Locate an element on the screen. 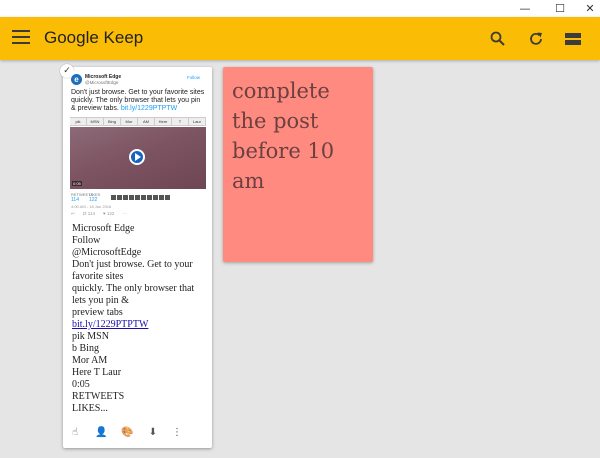 Image resolution: width=600 pixels, height=458 pixels. play-icon is located at coordinates (137, 157).